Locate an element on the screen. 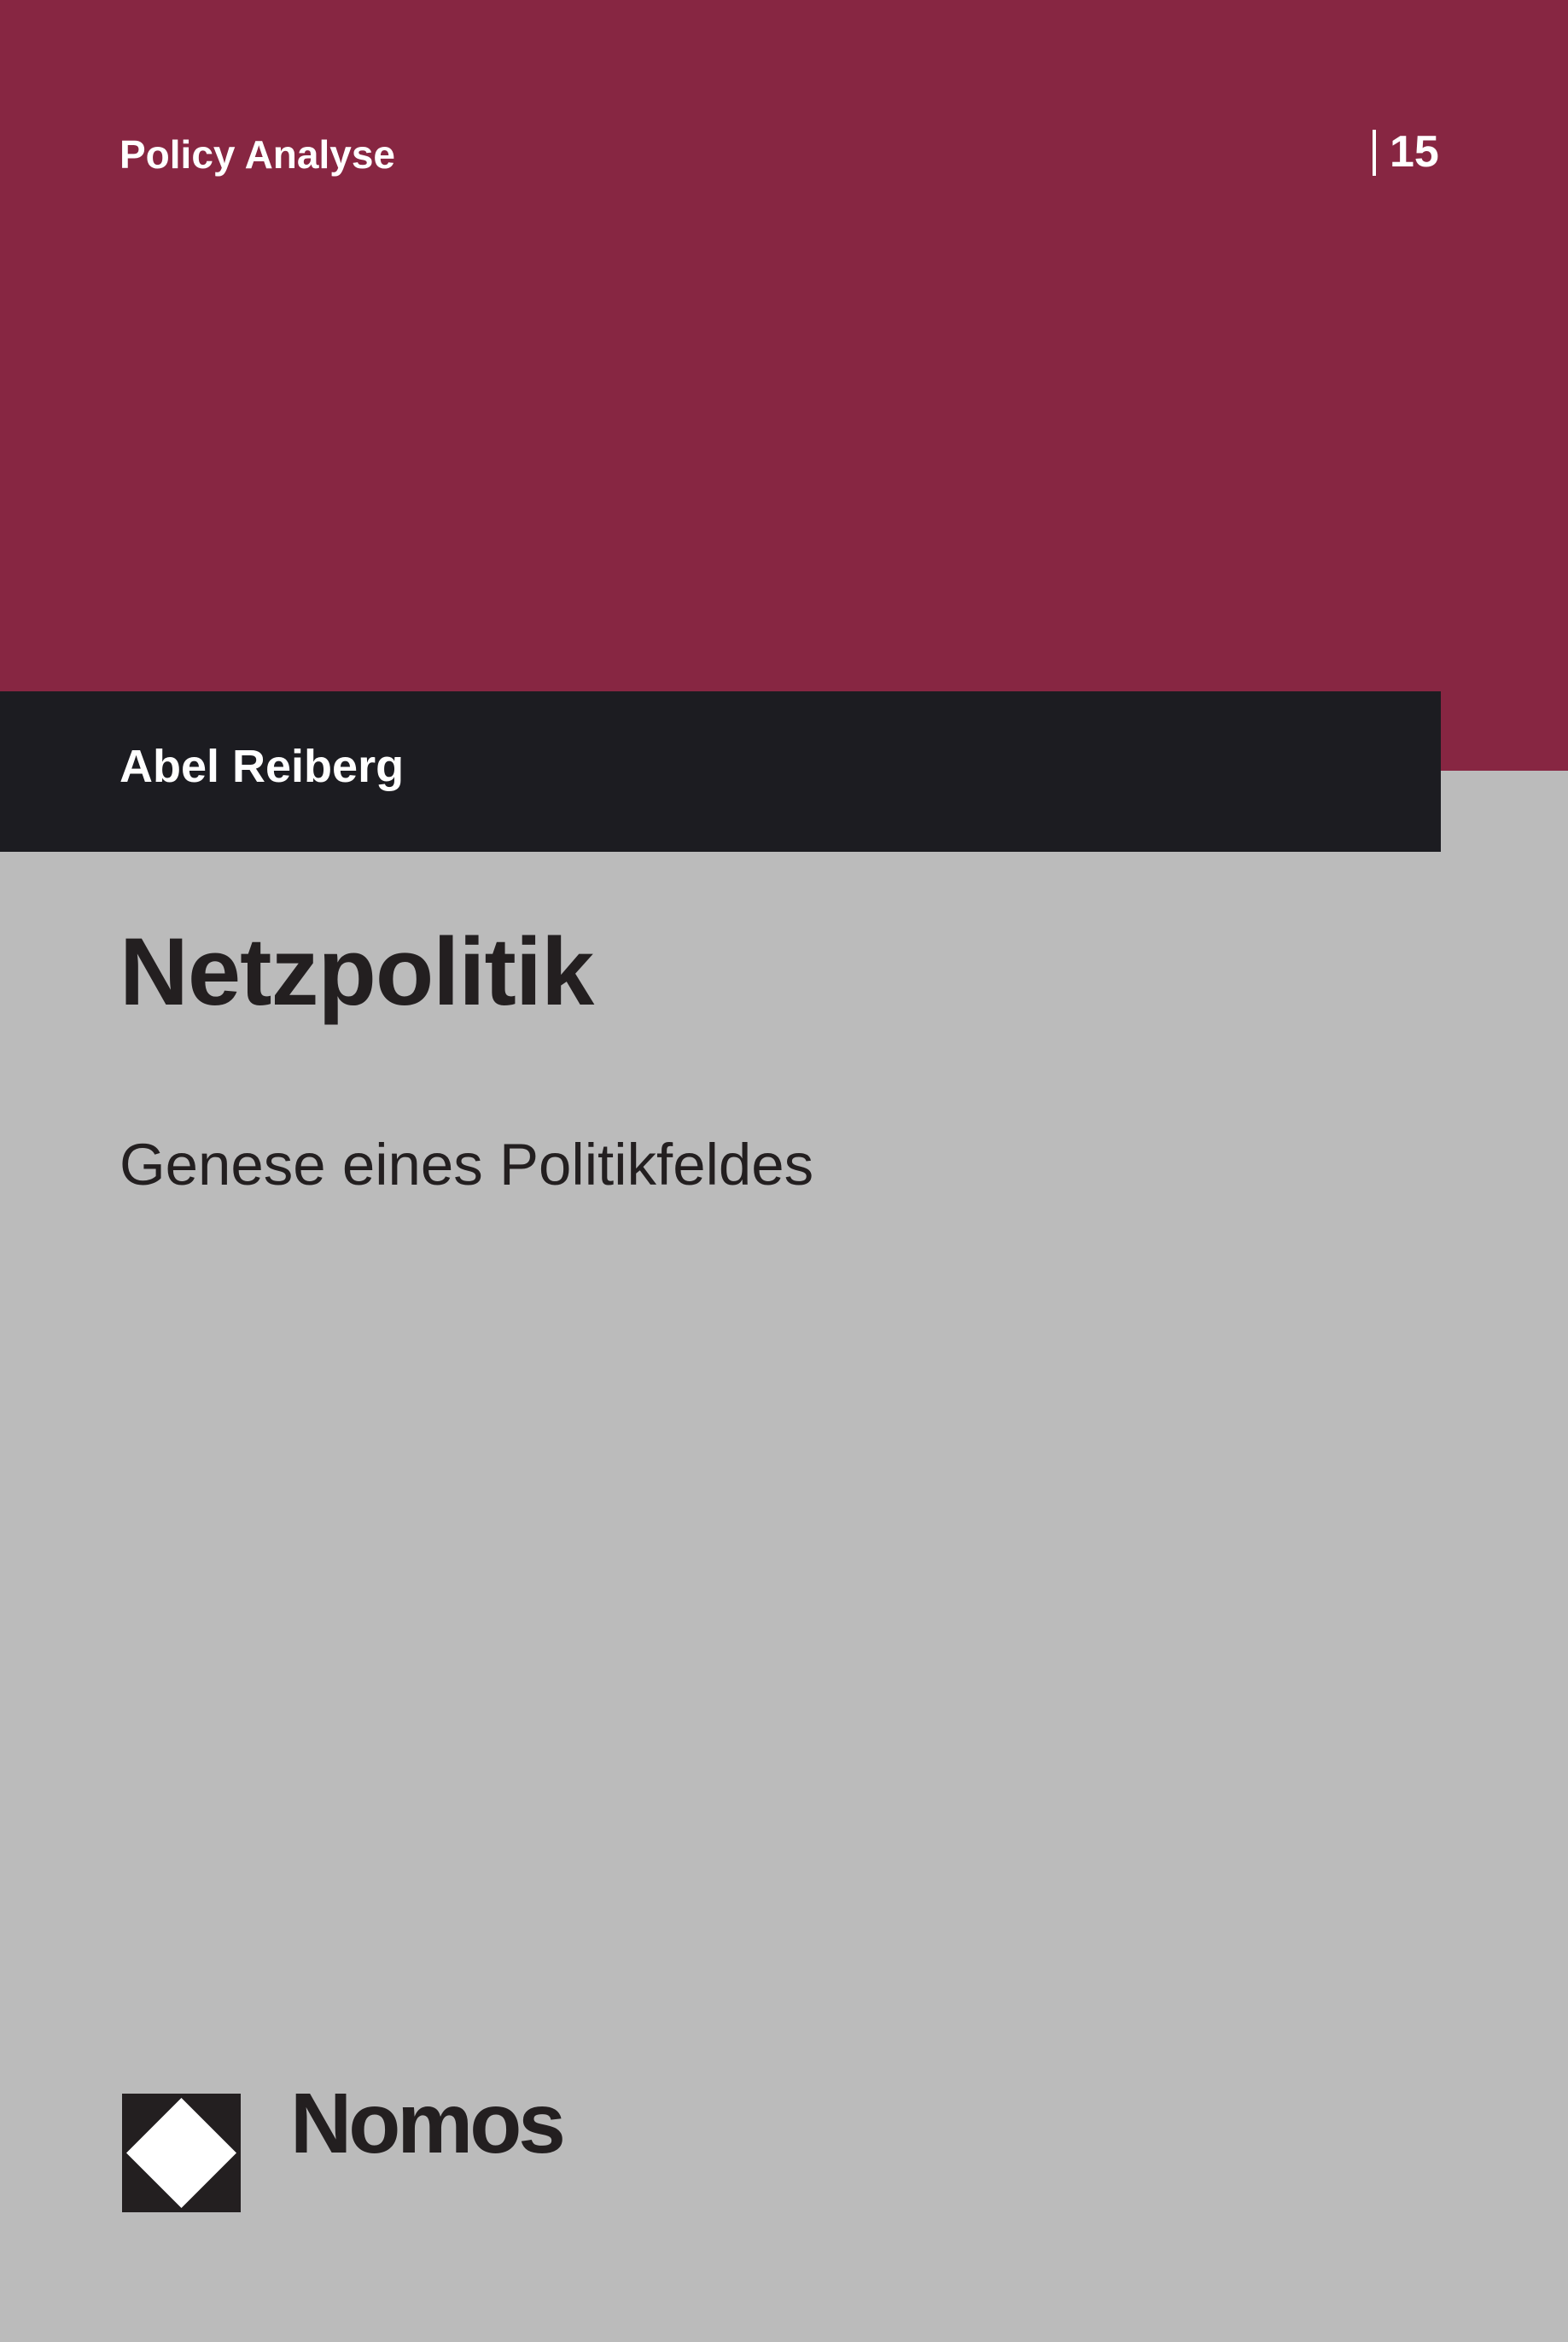 Image resolution: width=1568 pixels, height=2342 pixels. volume-number: 15 is located at coordinates (1414, 152).